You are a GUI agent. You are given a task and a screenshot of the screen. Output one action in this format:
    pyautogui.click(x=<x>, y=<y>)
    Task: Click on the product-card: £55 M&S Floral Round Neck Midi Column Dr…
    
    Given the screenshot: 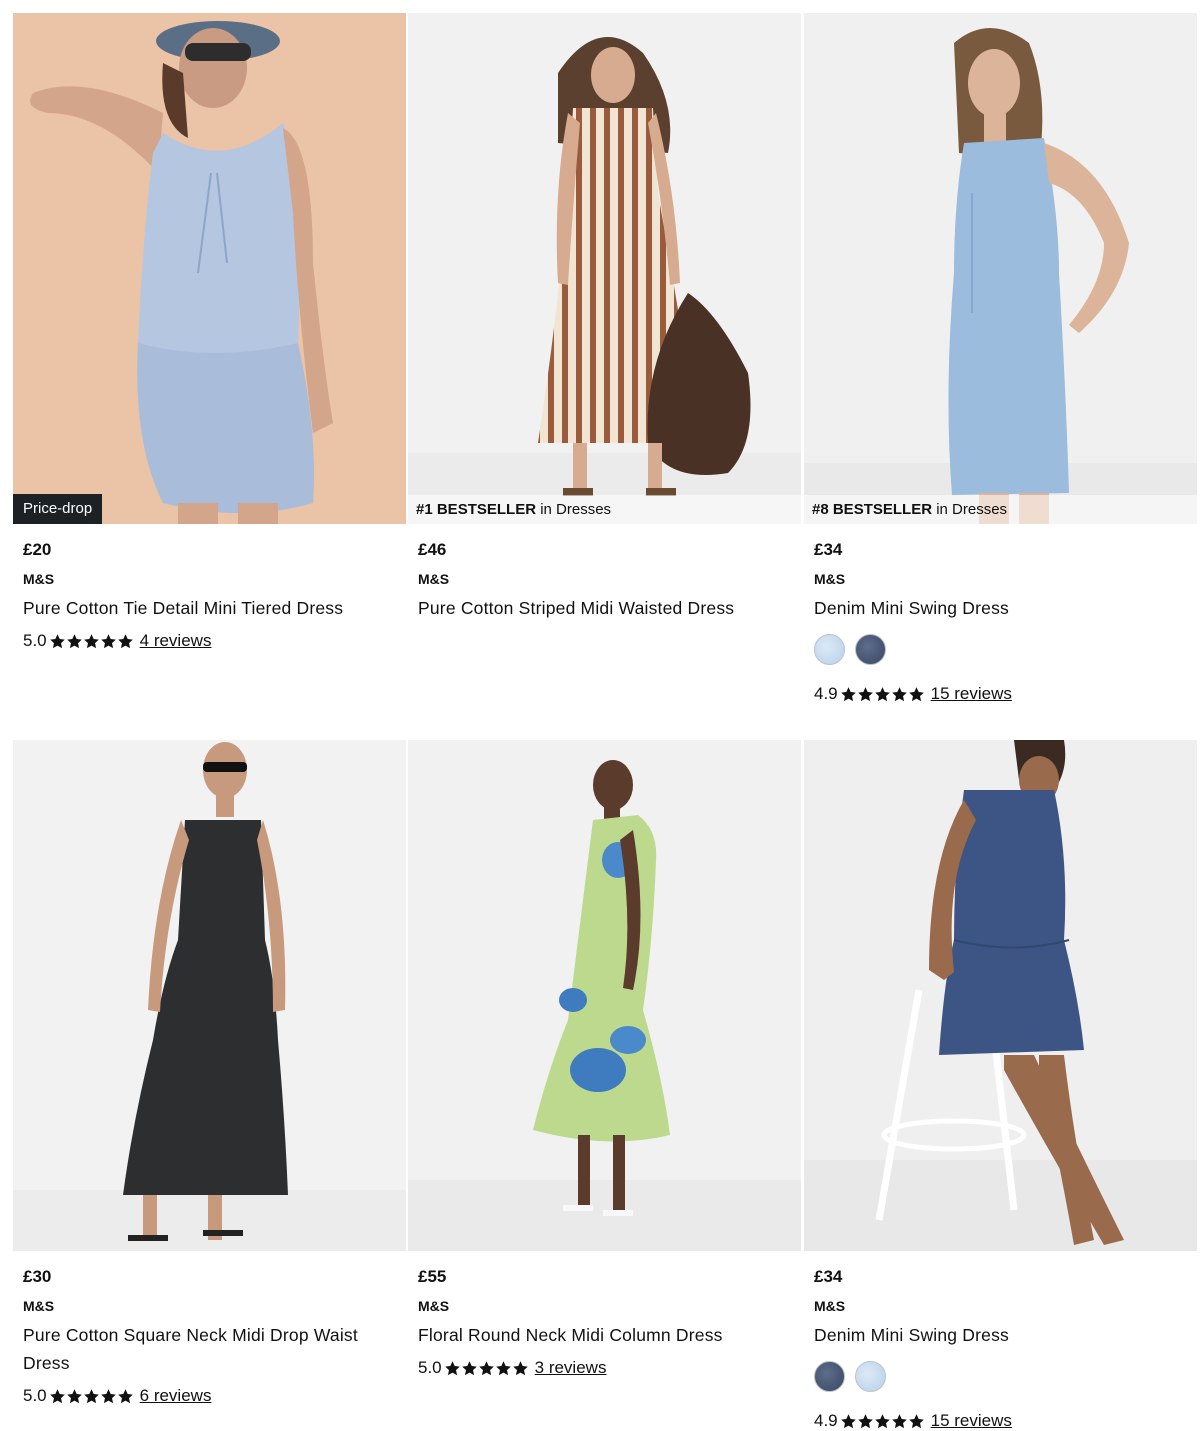 What is the action you would take?
    pyautogui.click(x=604, y=1059)
    